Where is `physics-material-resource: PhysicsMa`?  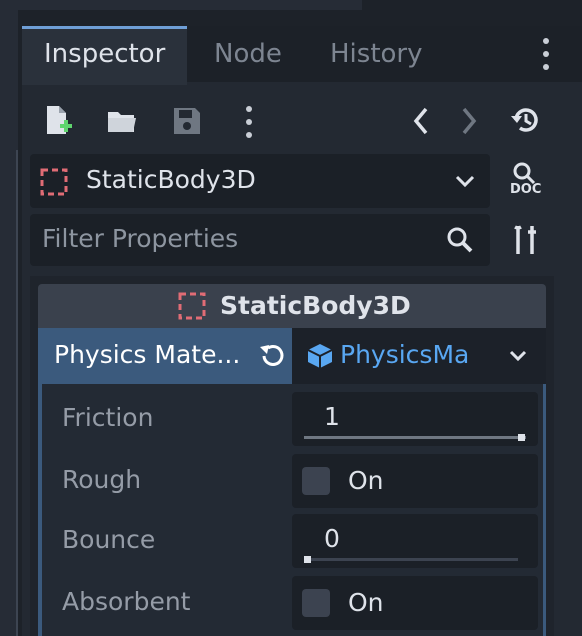
physics-material-resource: PhysicsMa is located at coordinates (419, 356).